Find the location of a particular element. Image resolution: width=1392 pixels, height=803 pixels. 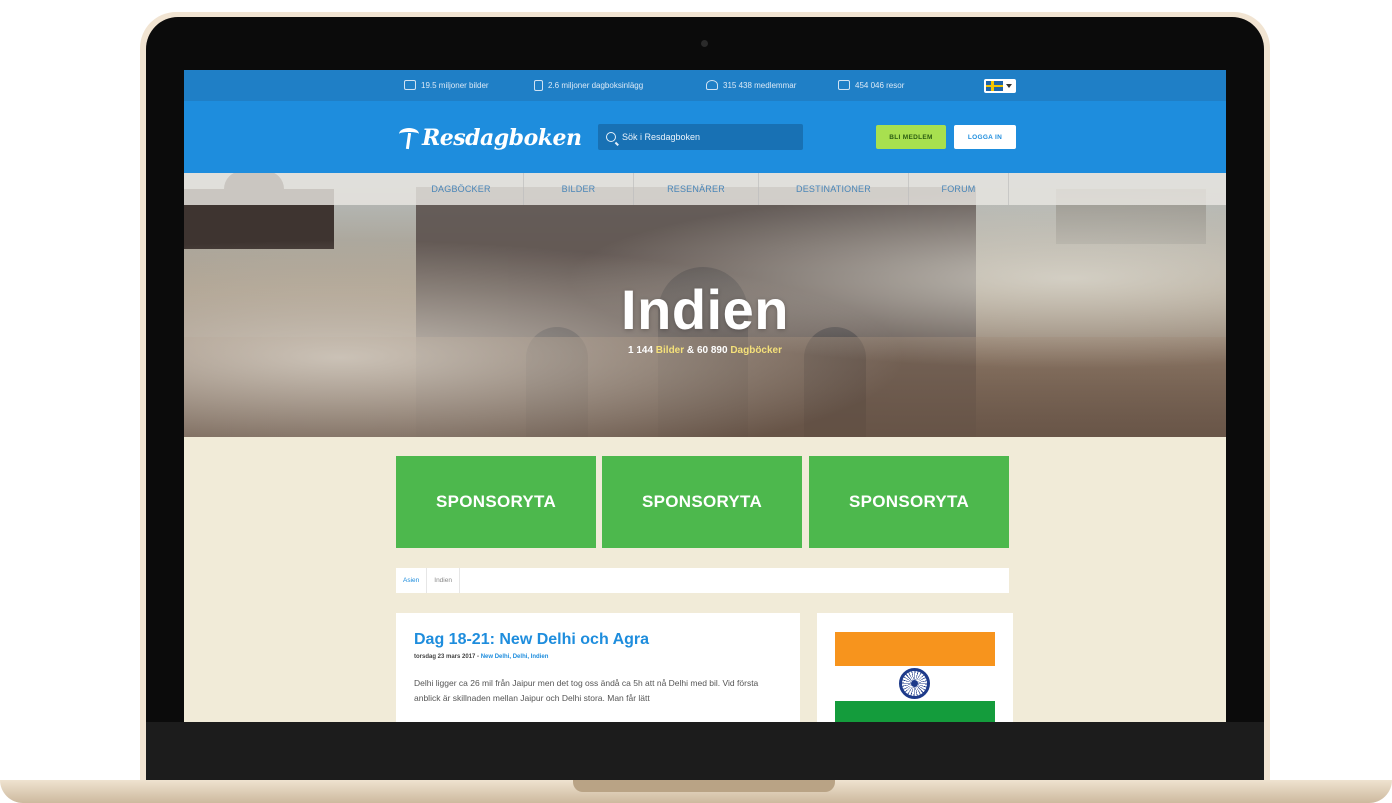

logo-text: Resdagboken is located at coordinates (502, 138).